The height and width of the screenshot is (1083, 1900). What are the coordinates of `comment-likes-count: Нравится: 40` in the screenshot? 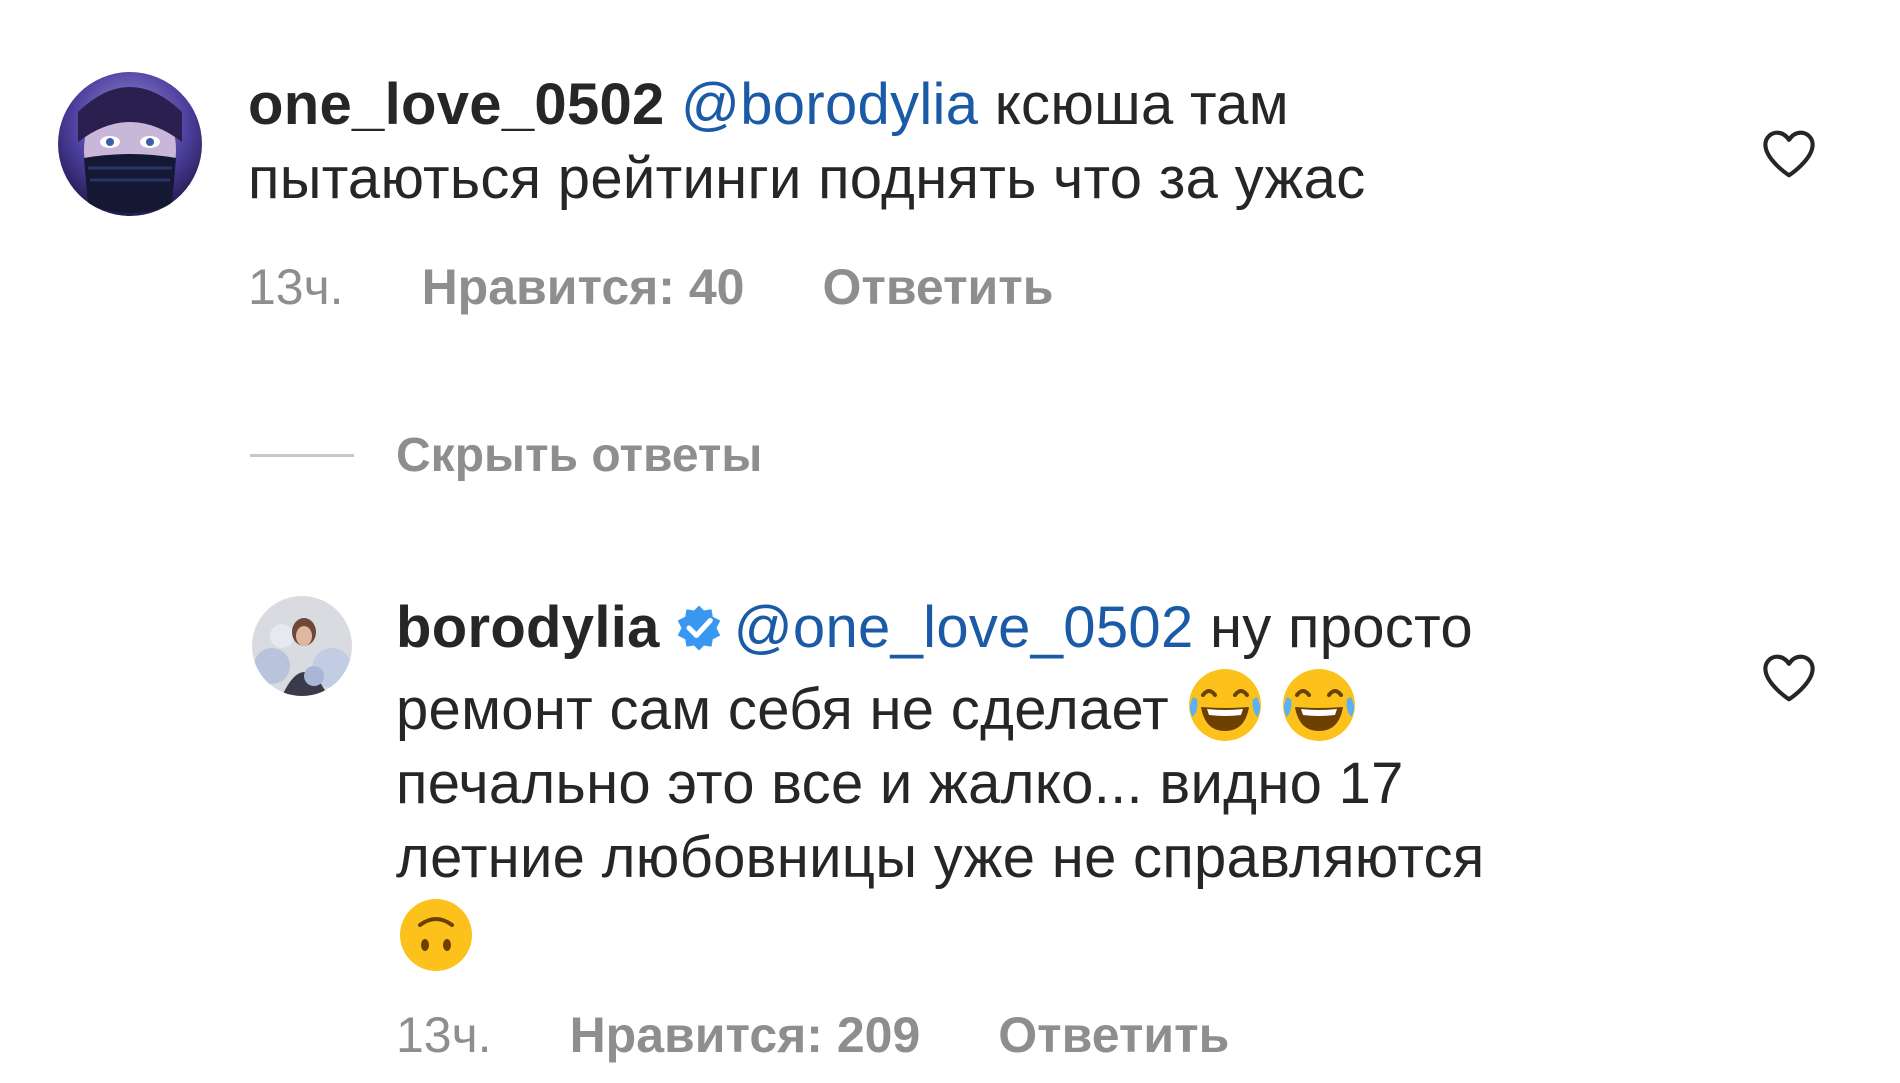 It's located at (583, 287).